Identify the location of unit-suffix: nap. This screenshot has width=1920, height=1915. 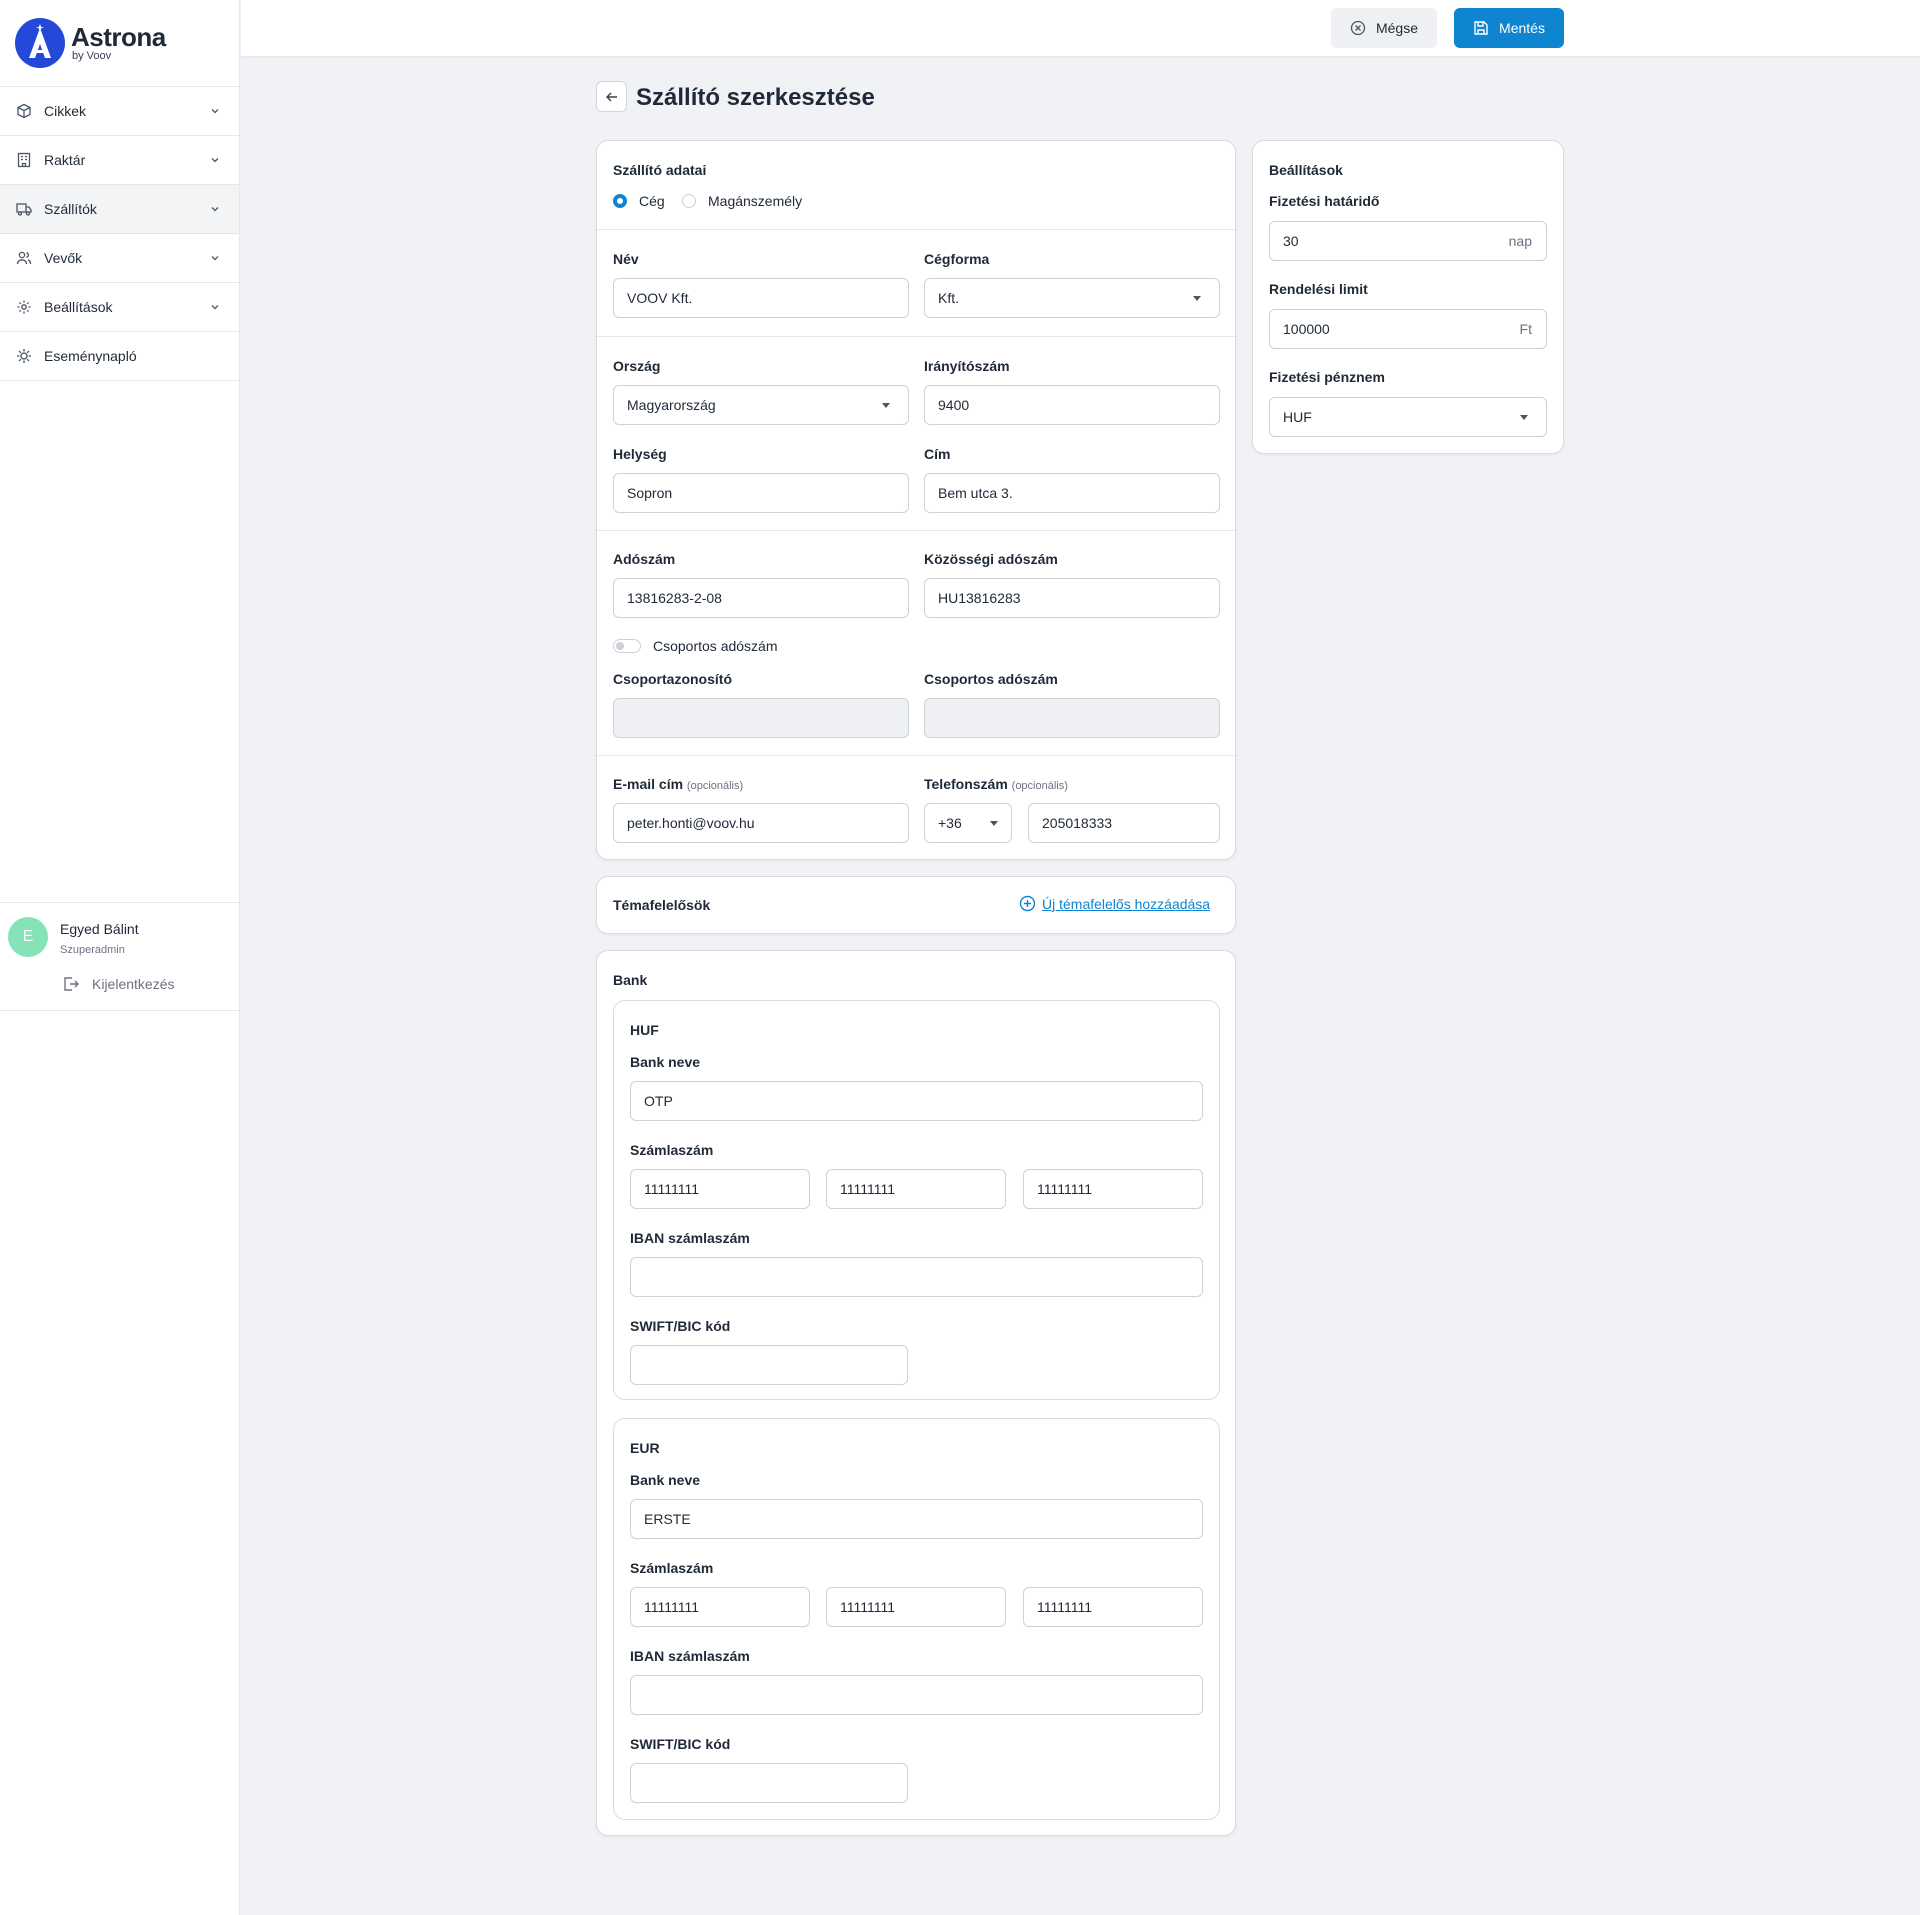
(1520, 241).